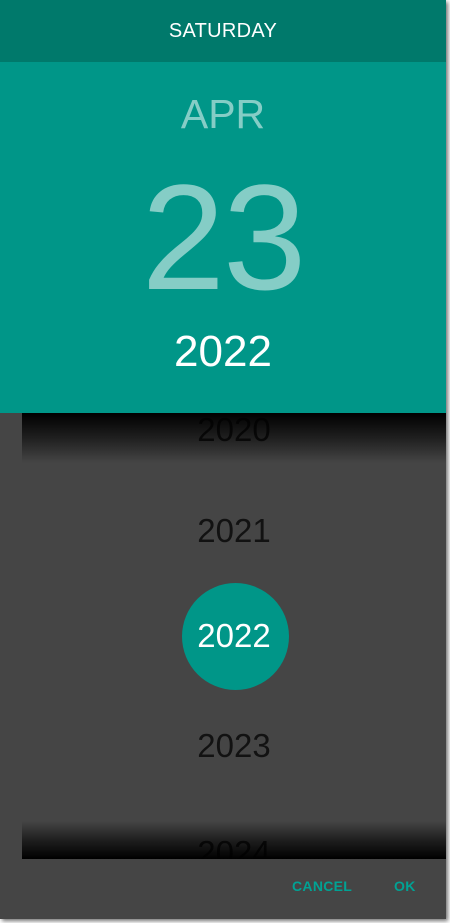 The image size is (450, 923). What do you see at coordinates (223, 889) in the screenshot?
I see `dialog-actions: CANCEL OK` at bounding box center [223, 889].